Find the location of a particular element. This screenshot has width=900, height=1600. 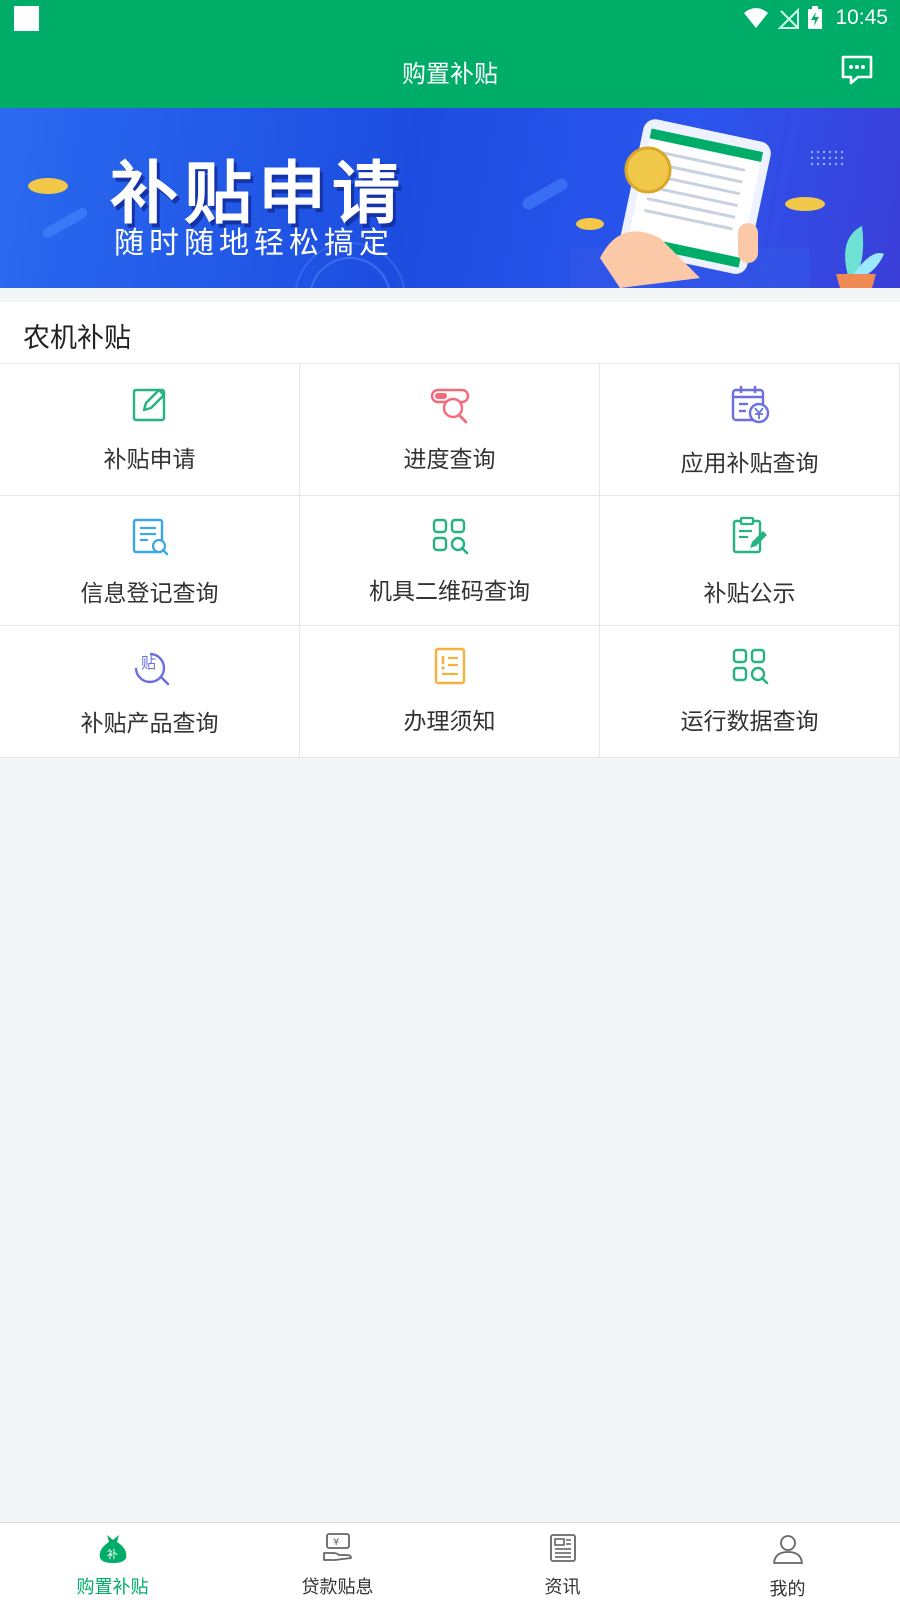

notice-list-icon is located at coordinates (449, 666).